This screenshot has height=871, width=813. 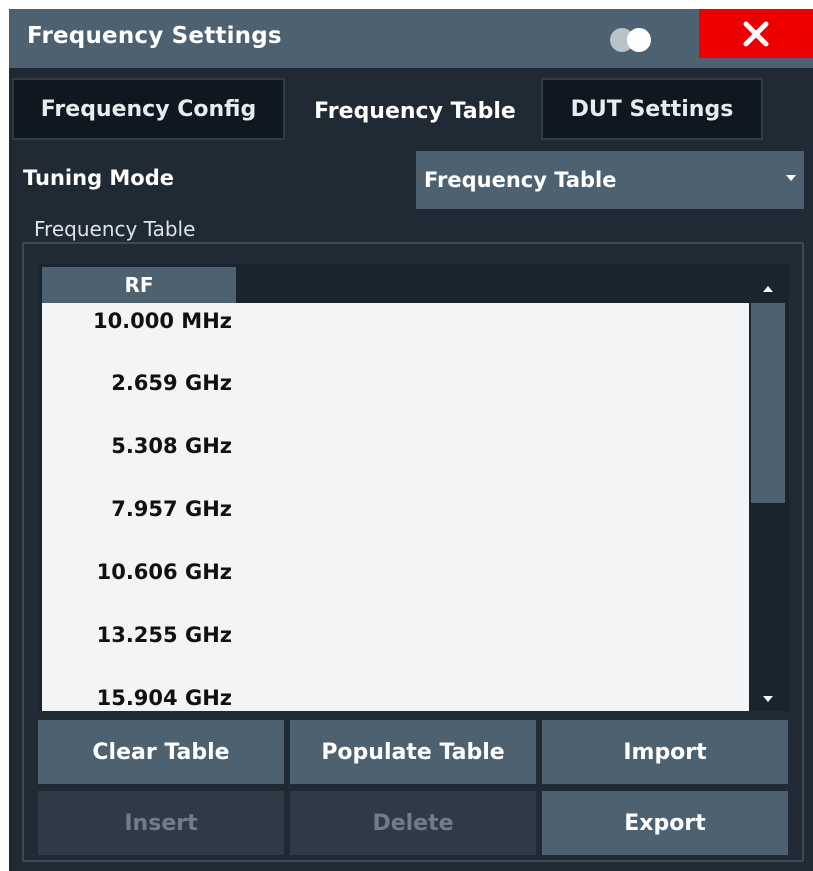 I want to click on tuning-mode-value: Frequency Table, so click(x=520, y=180).